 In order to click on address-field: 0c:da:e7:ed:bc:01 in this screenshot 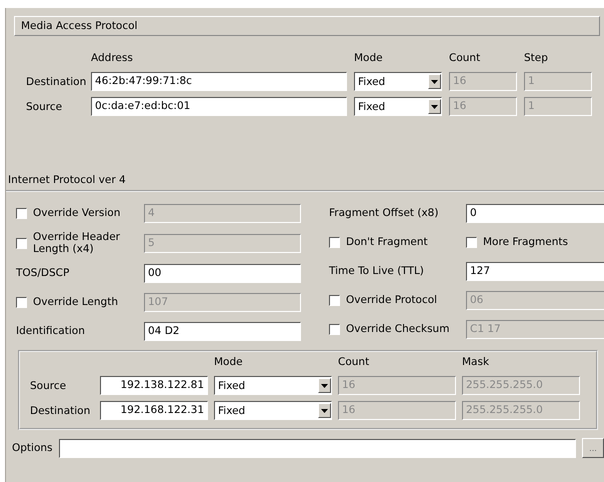, I will do `click(219, 106)`.